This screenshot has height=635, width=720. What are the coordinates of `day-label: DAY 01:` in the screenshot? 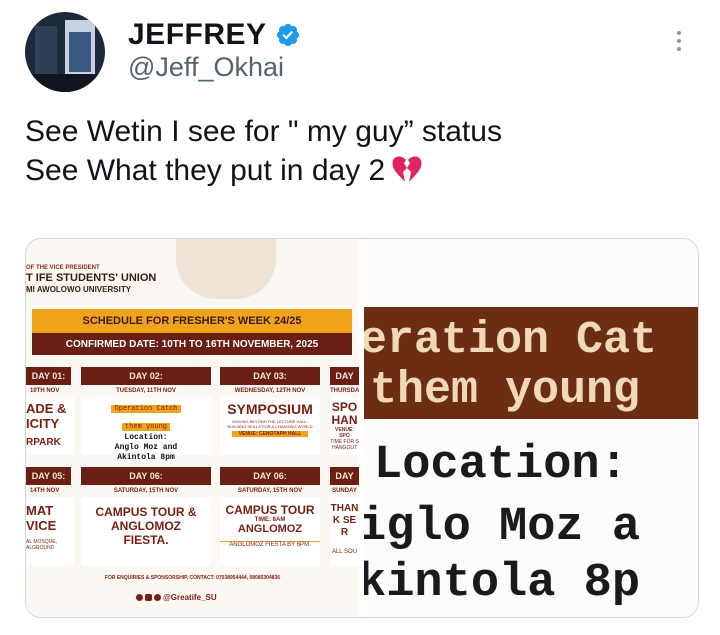 It's located at (48, 376).